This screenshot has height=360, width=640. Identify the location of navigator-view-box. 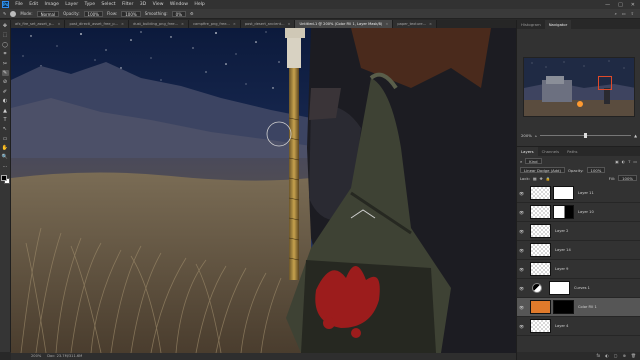
(605, 83).